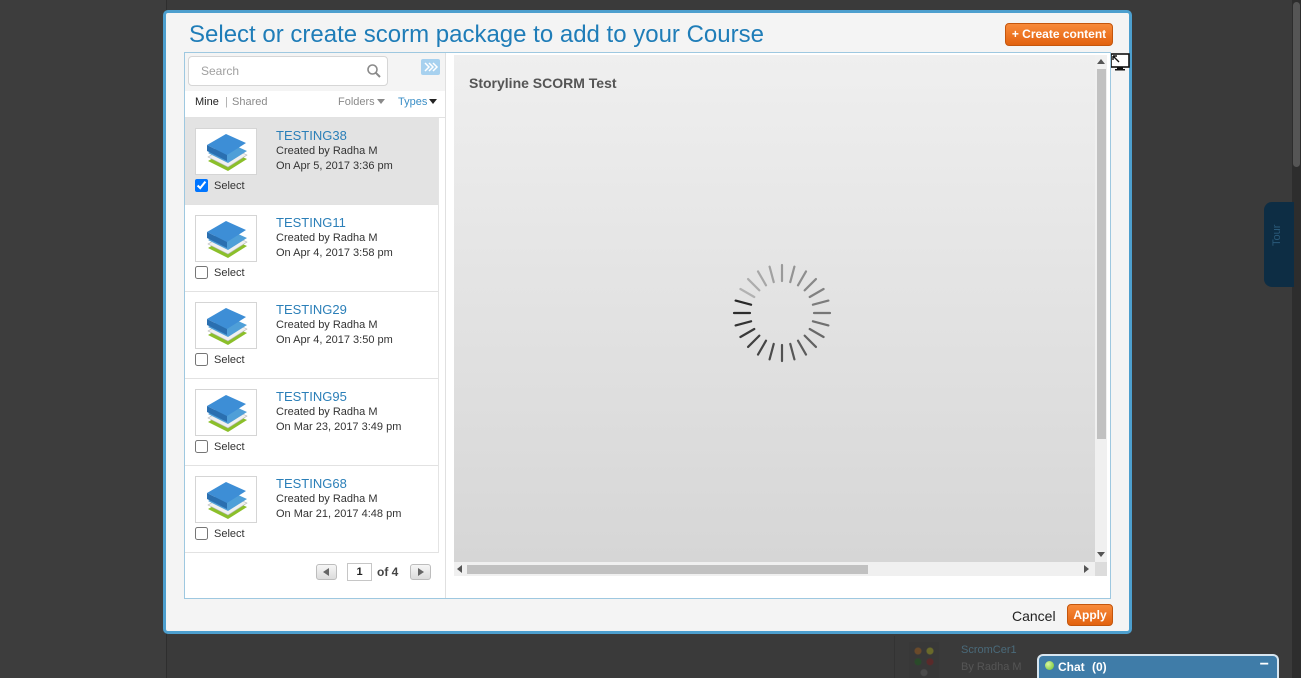  Describe the element at coordinates (1158, 666) in the screenshot. I see `chat-bar: Chat (0) −` at that location.